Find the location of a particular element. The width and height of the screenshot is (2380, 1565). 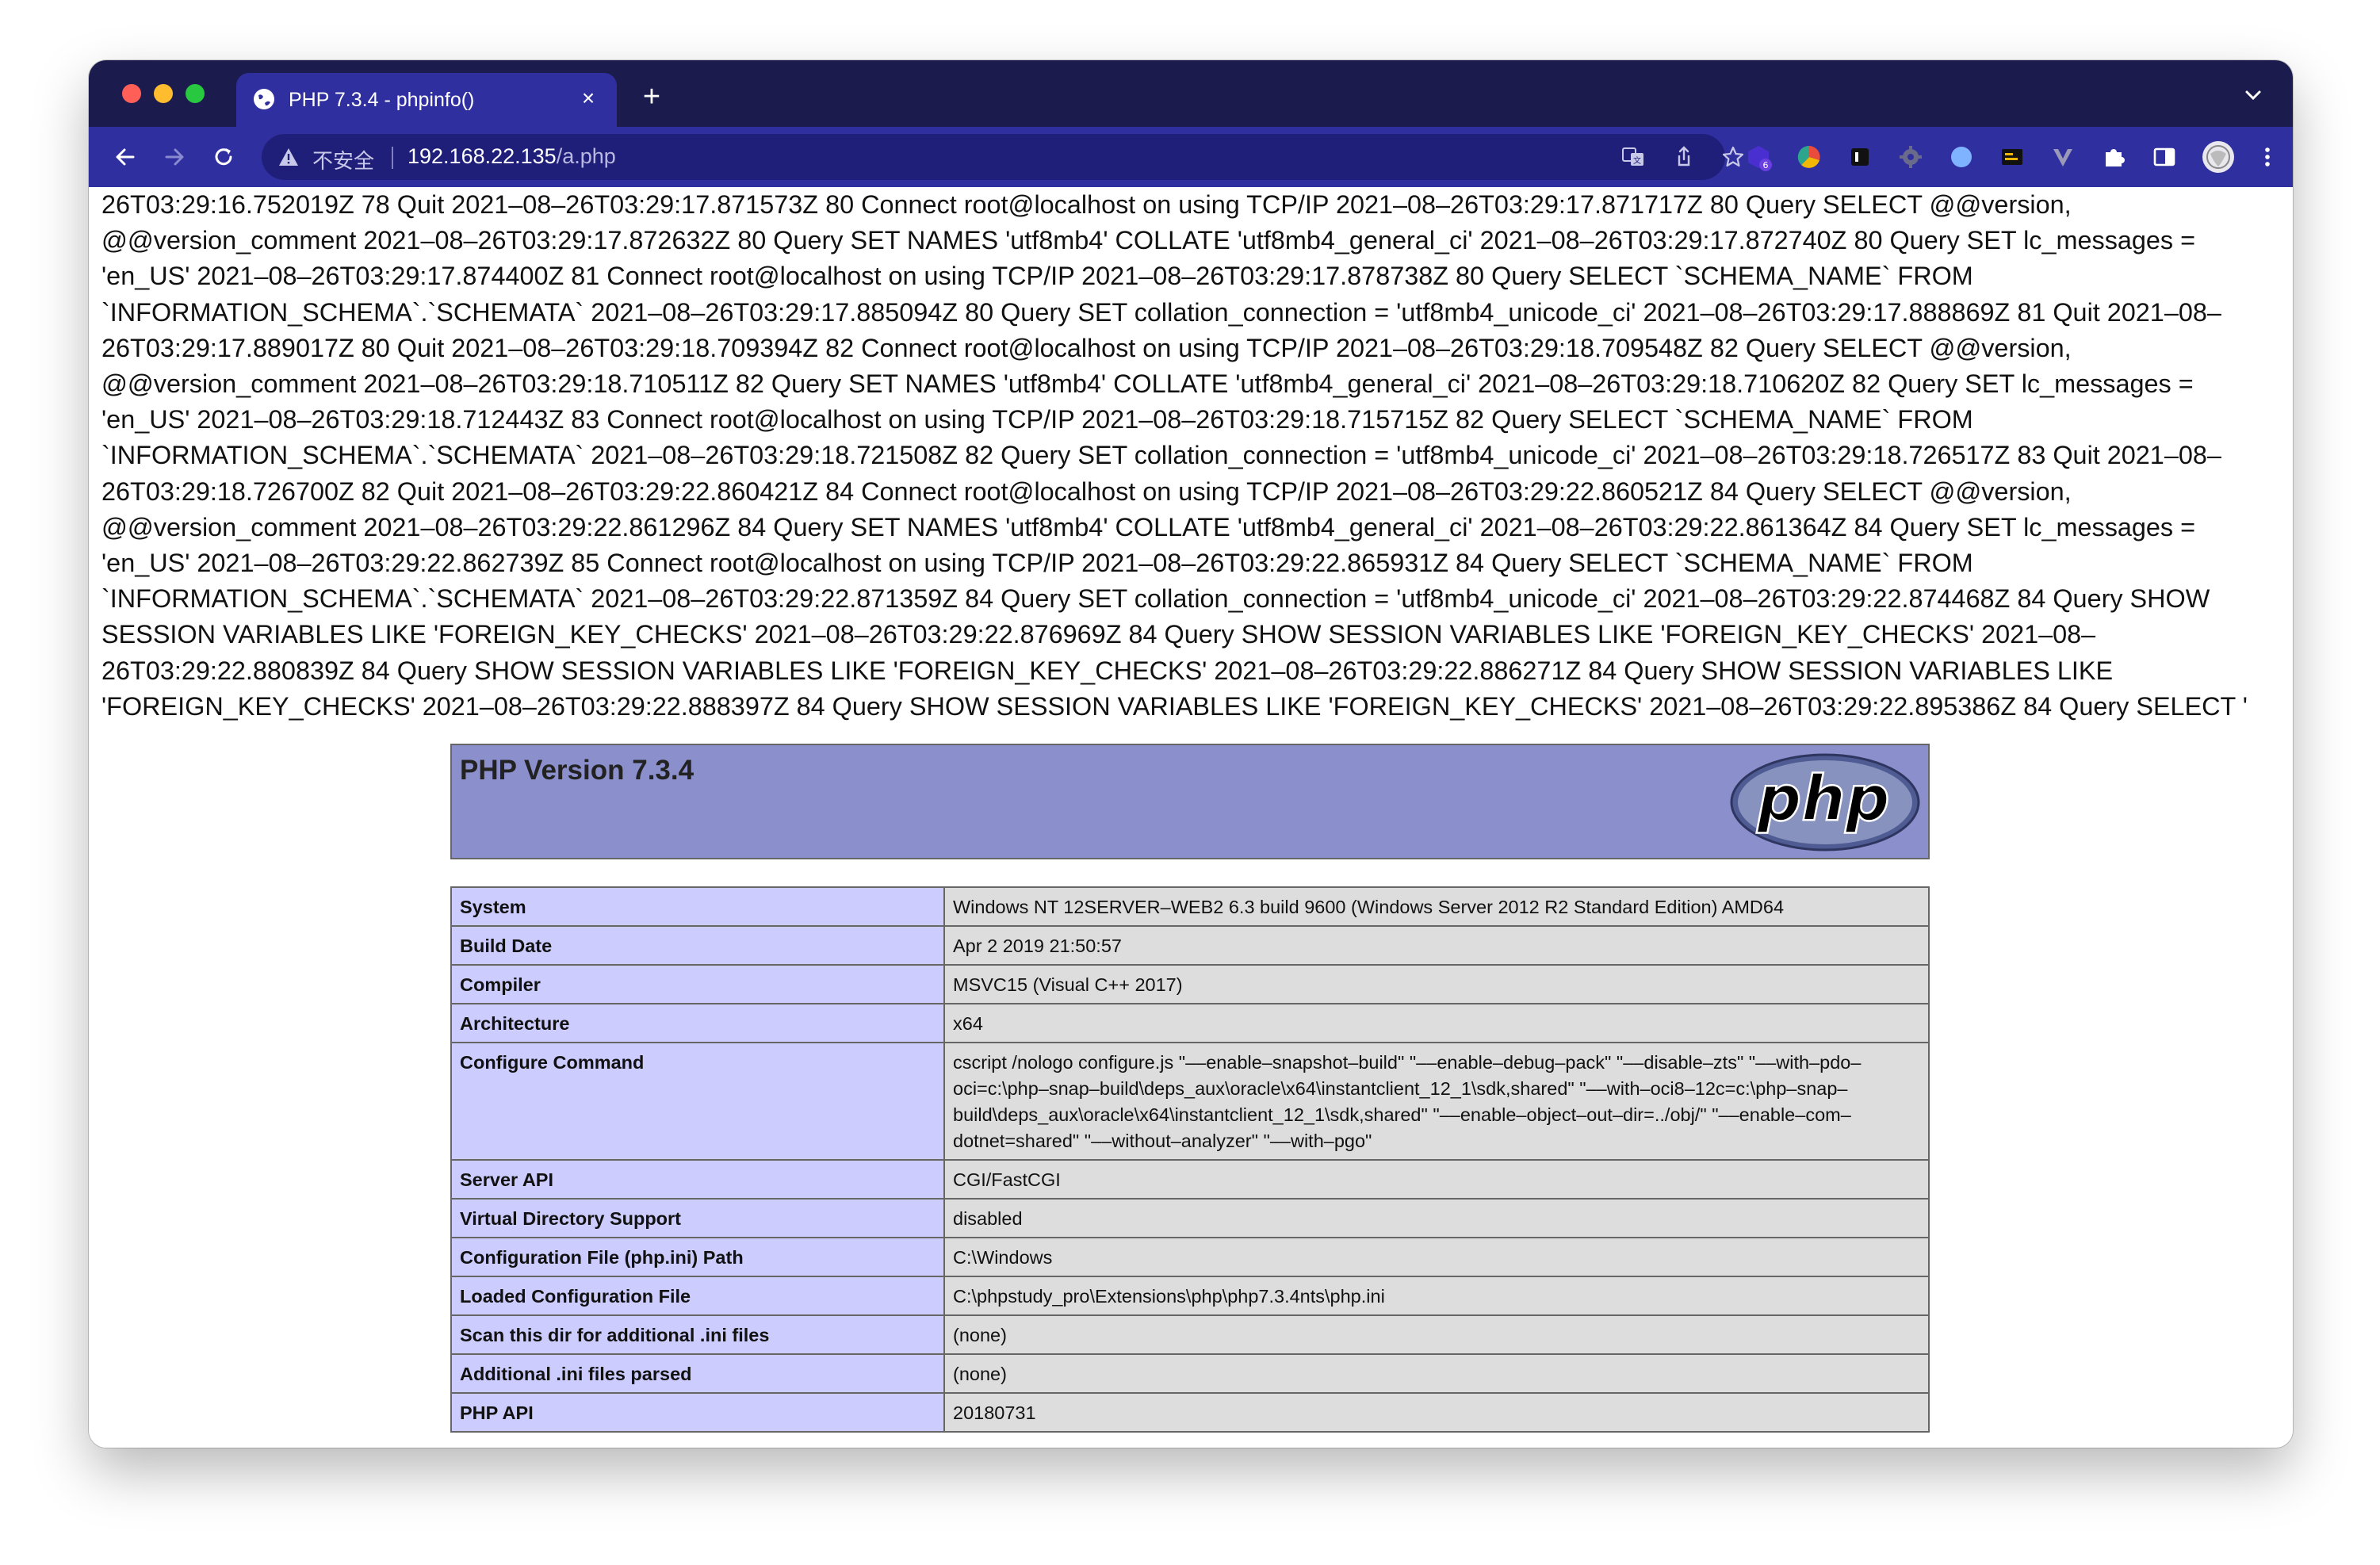

address-separator is located at coordinates (392, 158).